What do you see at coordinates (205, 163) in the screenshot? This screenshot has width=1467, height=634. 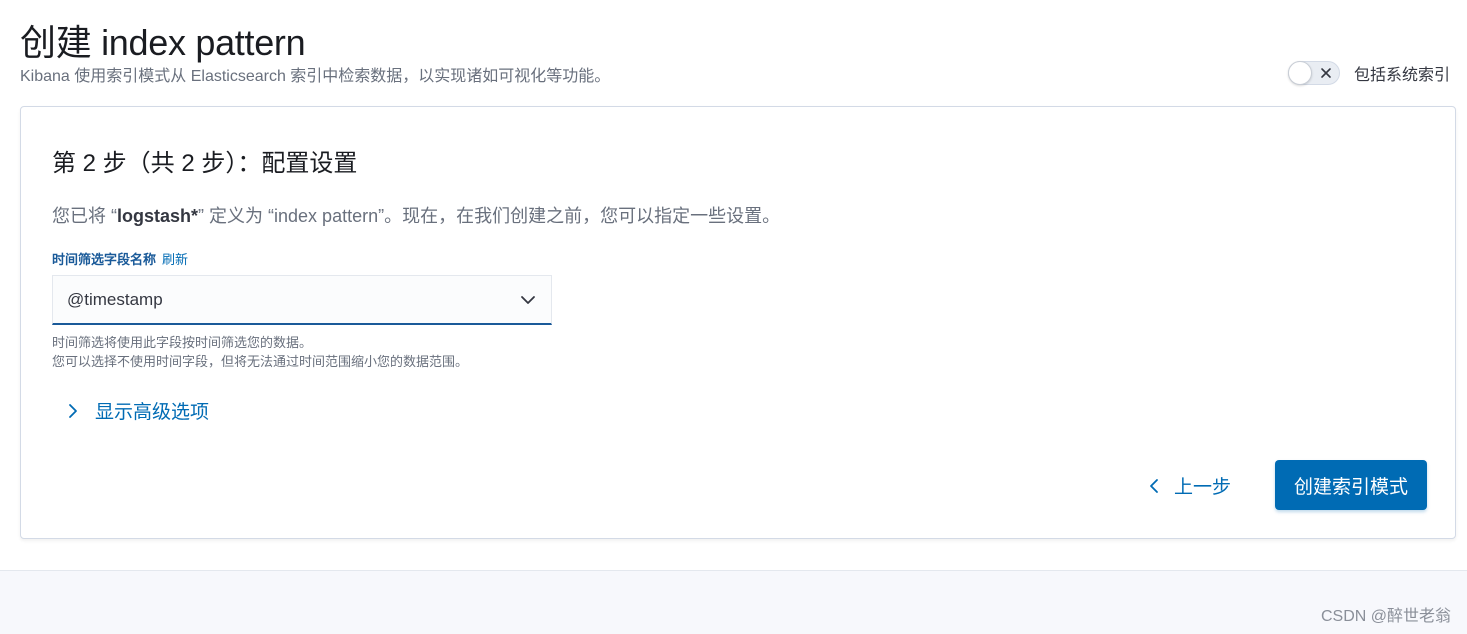 I see `step-title: 第 2 步（共 2 步）：配置设置` at bounding box center [205, 163].